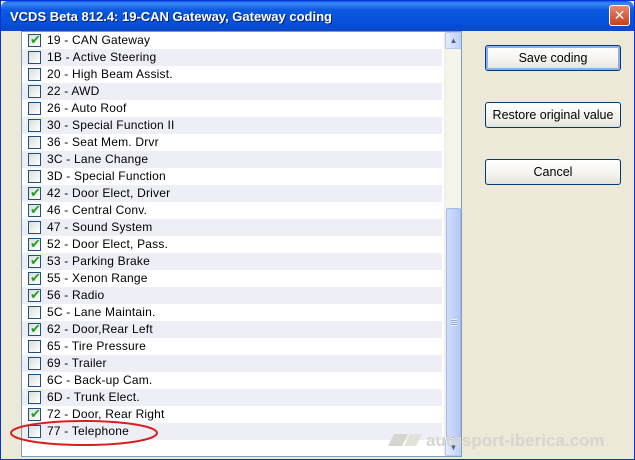 This screenshot has height=460, width=635. I want to click on save-coding-button: Save coding, so click(553, 58).